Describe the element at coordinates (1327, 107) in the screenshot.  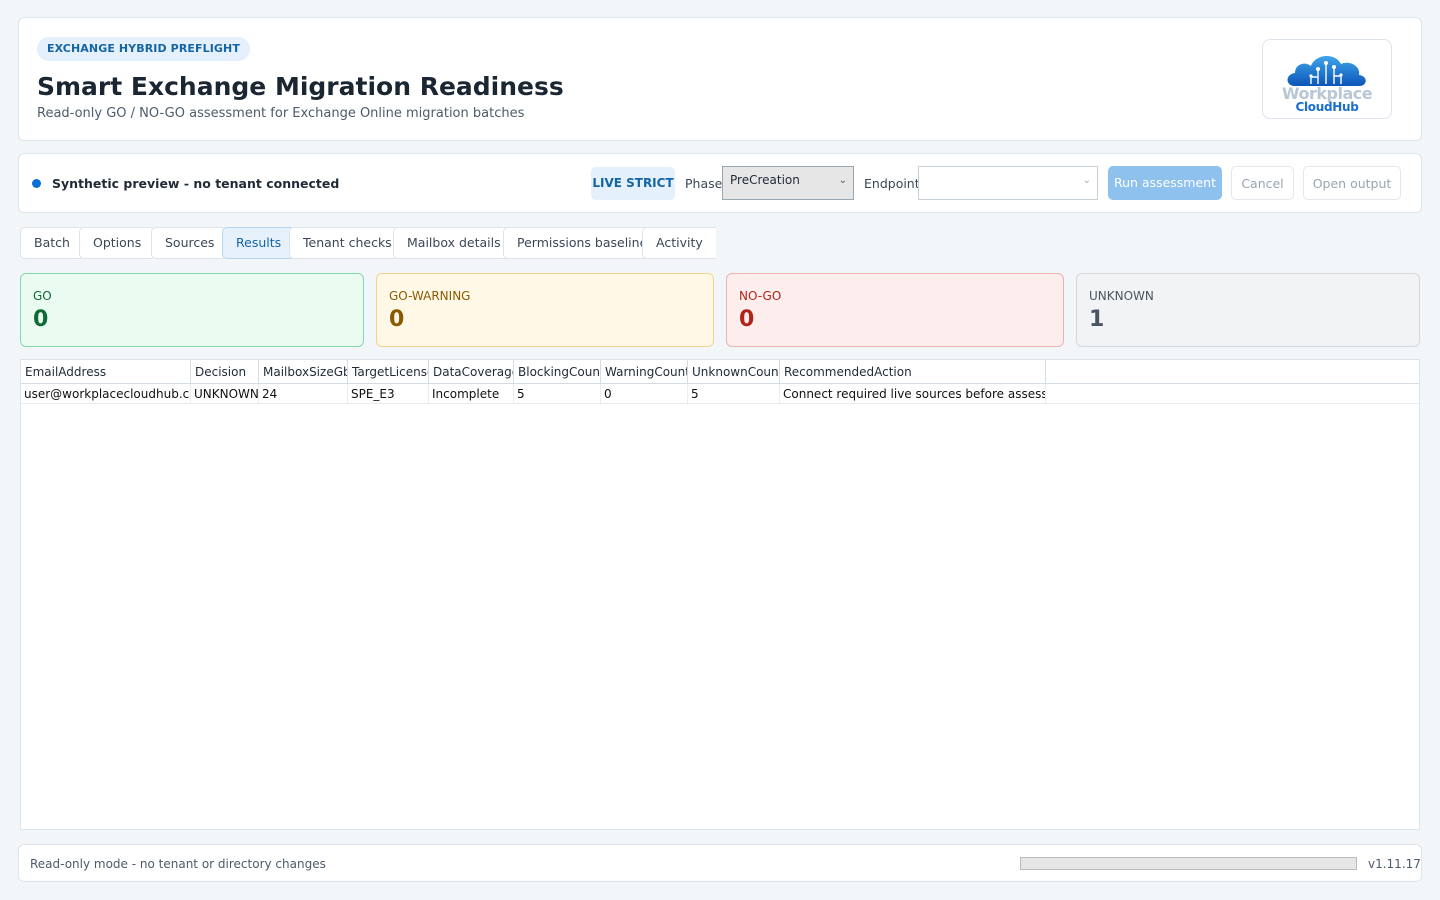
I see `logo-text-cloudhub: CloudHub` at that location.